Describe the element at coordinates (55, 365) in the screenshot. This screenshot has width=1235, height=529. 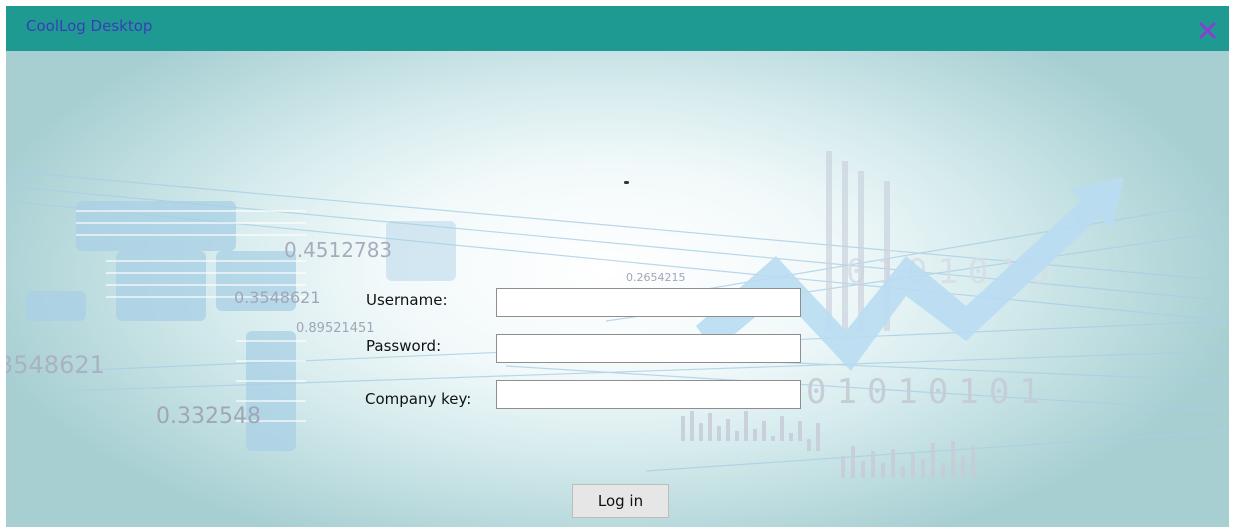
I see `bg-number-4: 3548621` at that location.